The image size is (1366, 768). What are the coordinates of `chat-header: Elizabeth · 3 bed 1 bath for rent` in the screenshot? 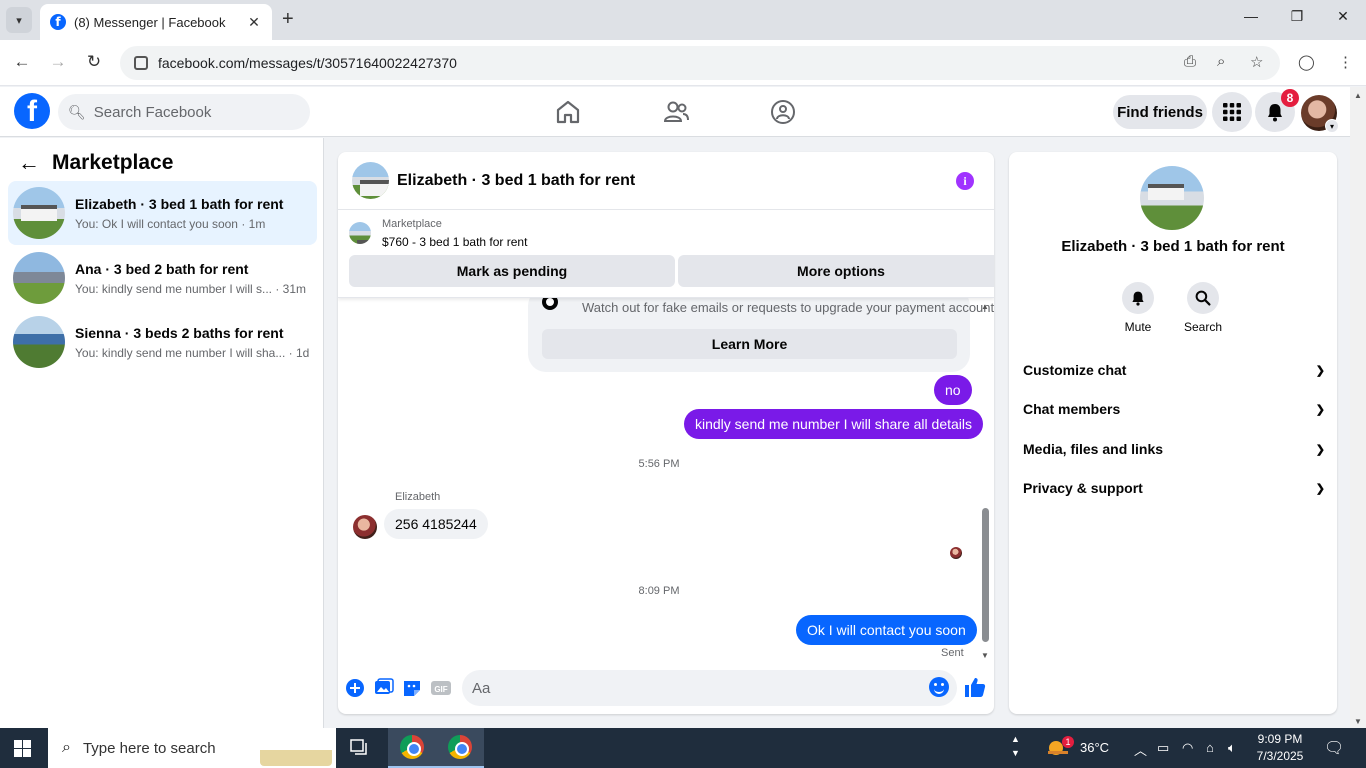 It's located at (666, 181).